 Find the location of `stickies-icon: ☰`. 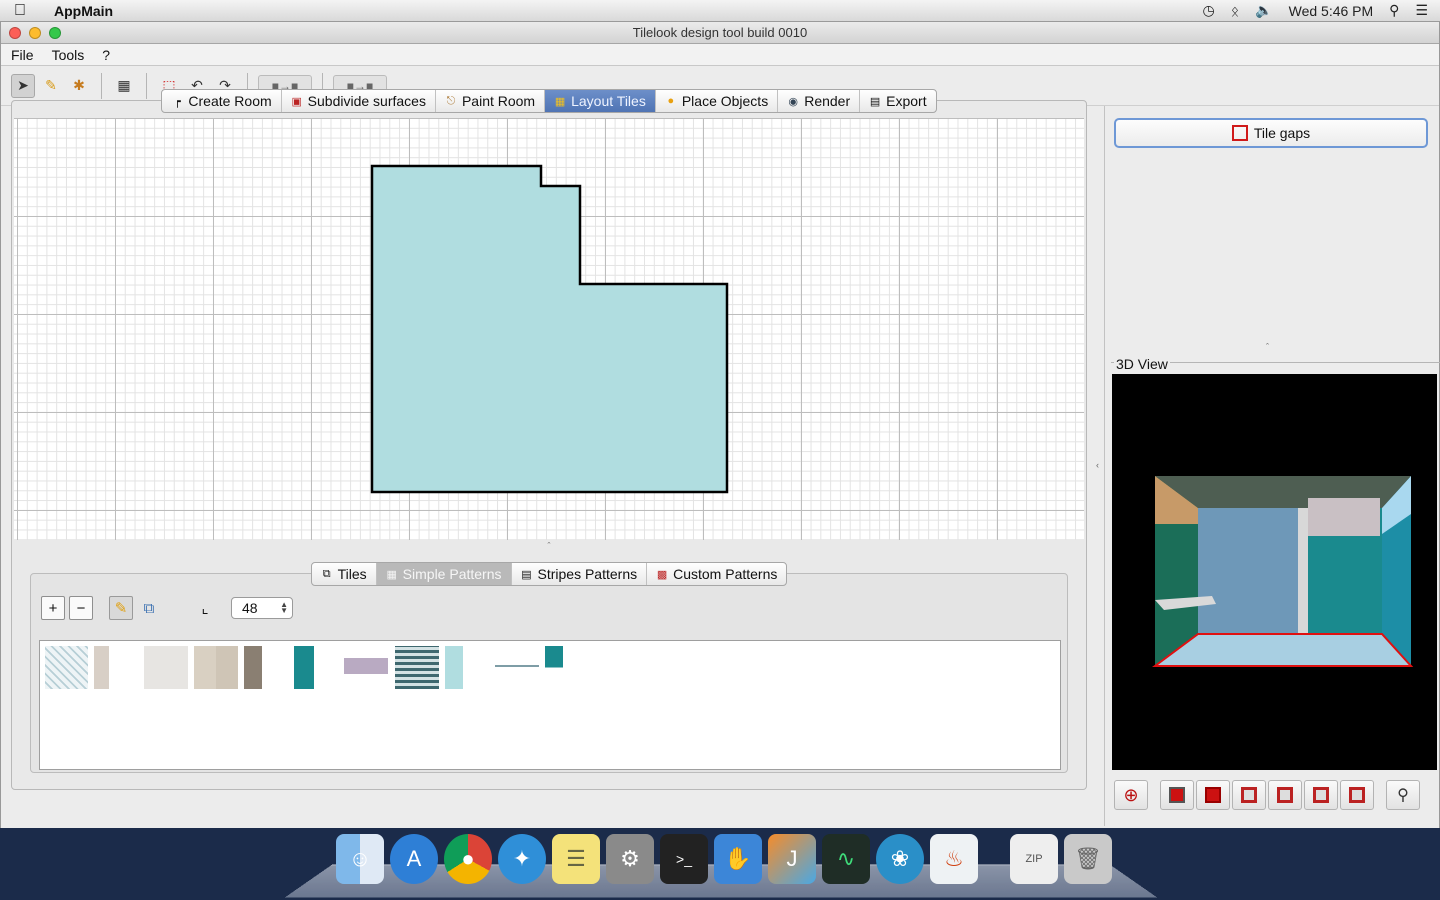

stickies-icon: ☰ is located at coordinates (576, 859).